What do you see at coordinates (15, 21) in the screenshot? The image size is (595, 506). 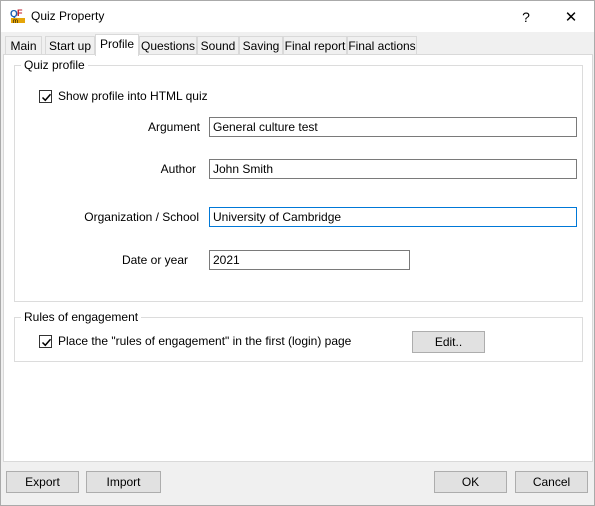 I see `svg-text: m` at bounding box center [15, 21].